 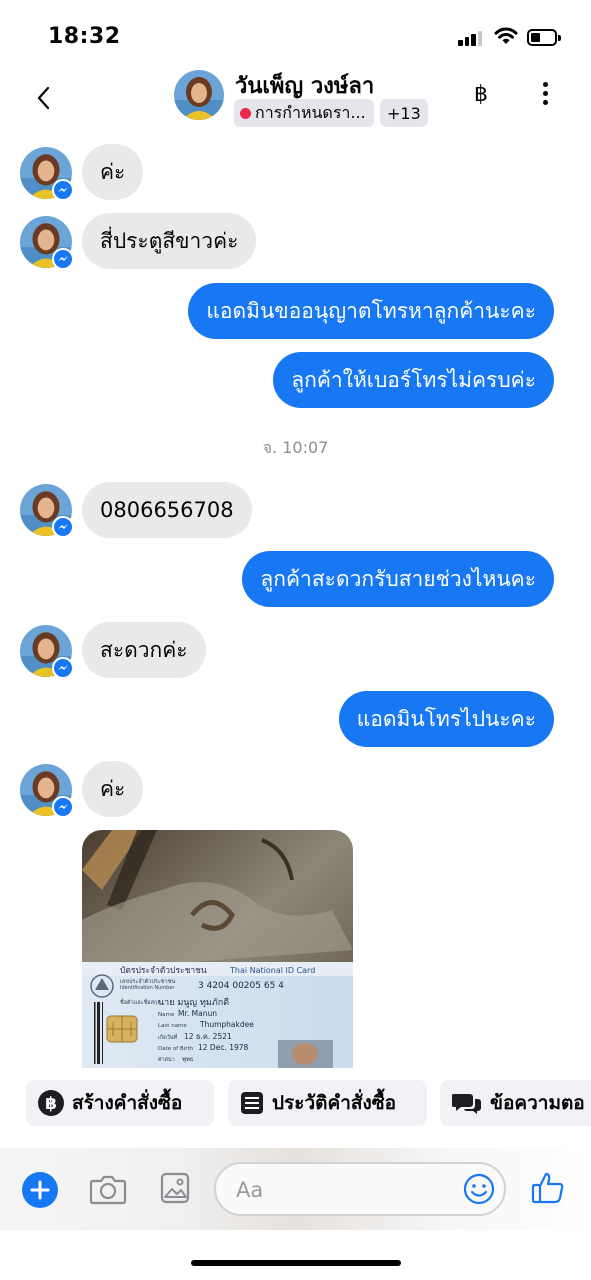 What do you see at coordinates (272, 970) in the screenshot?
I see `card-title-en: Thai National ID Card` at bounding box center [272, 970].